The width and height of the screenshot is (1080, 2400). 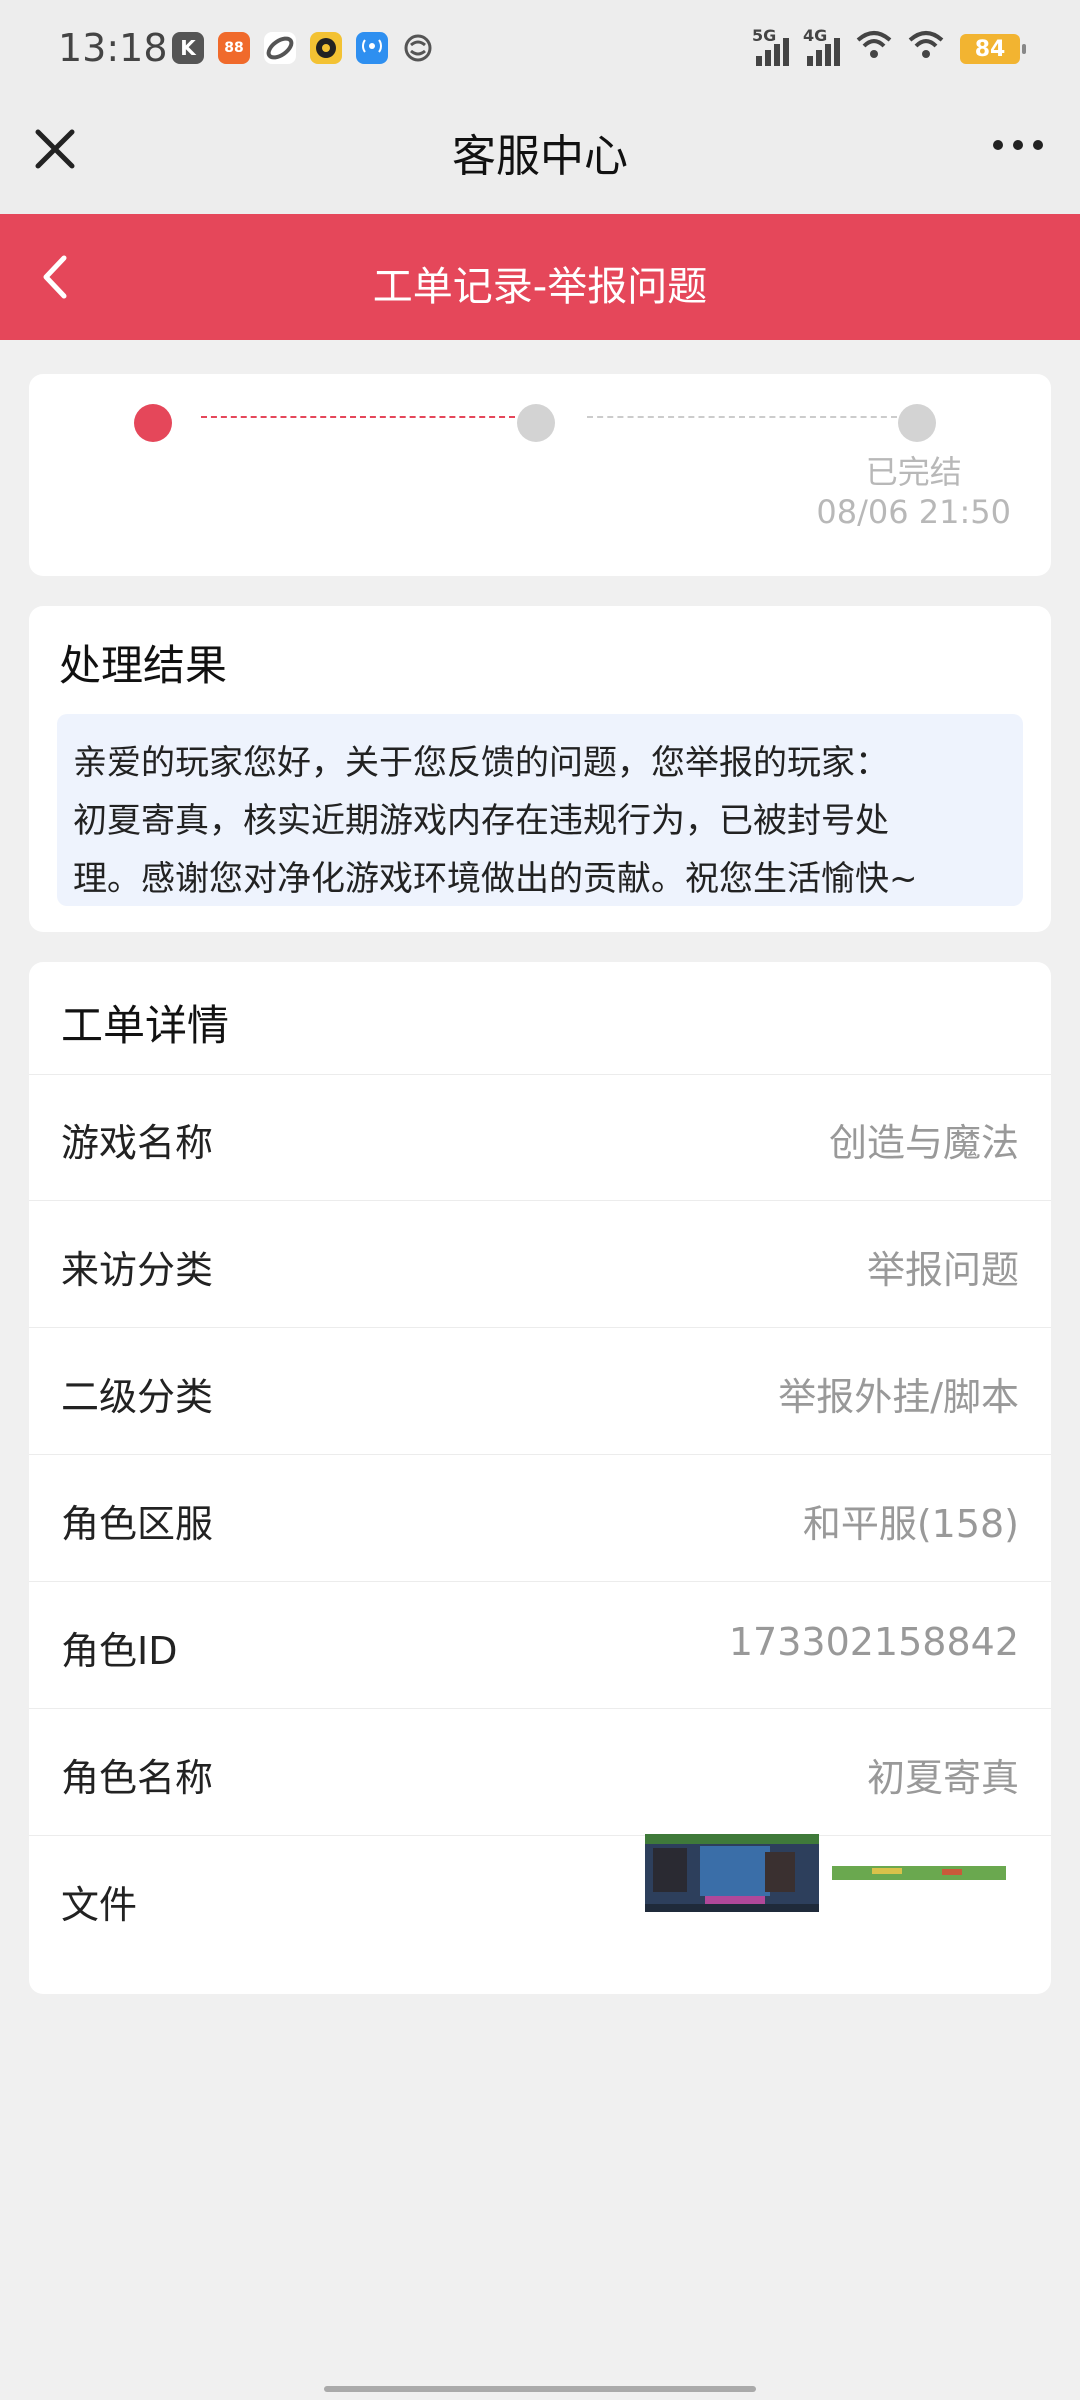 I want to click on k-app-icon: K, so click(x=188, y=48).